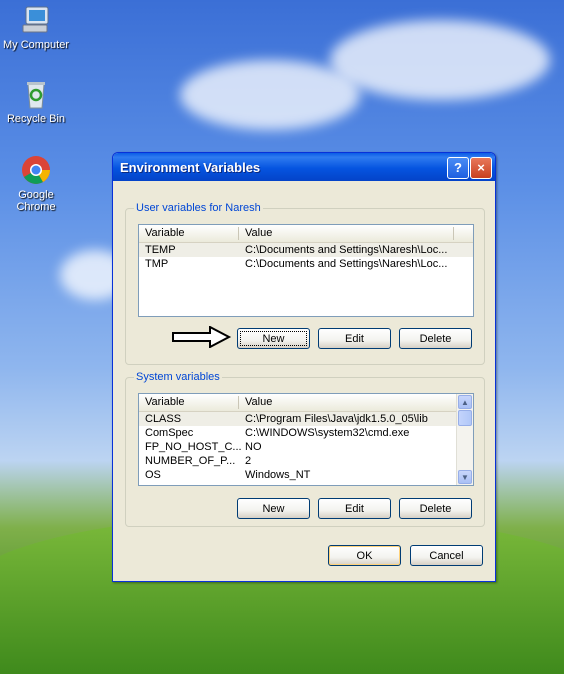  Describe the element at coordinates (435, 338) in the screenshot. I see `user-delete-button: Delete` at that location.